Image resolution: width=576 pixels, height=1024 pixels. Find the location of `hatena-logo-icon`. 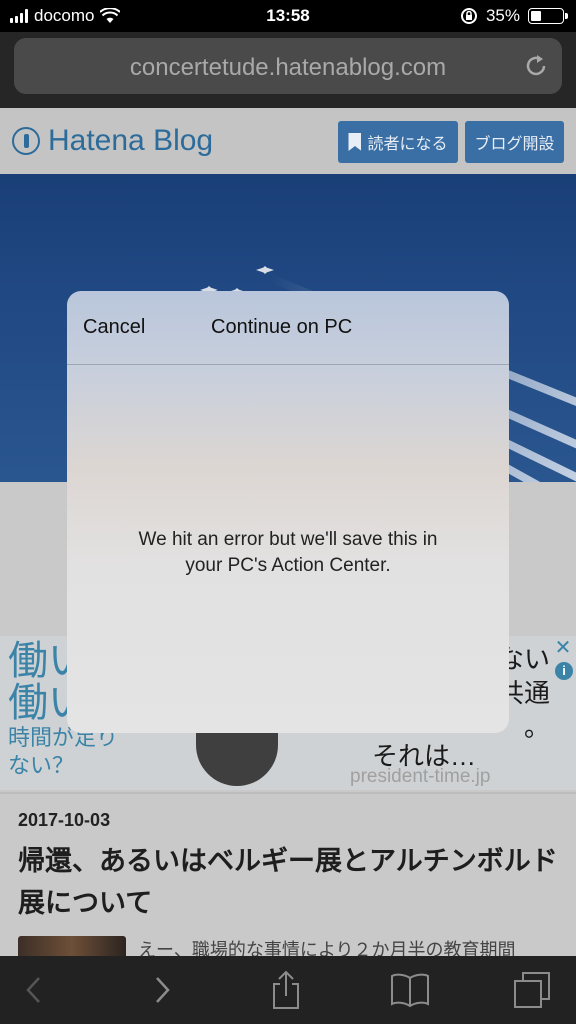

hatena-logo-icon is located at coordinates (26, 141).